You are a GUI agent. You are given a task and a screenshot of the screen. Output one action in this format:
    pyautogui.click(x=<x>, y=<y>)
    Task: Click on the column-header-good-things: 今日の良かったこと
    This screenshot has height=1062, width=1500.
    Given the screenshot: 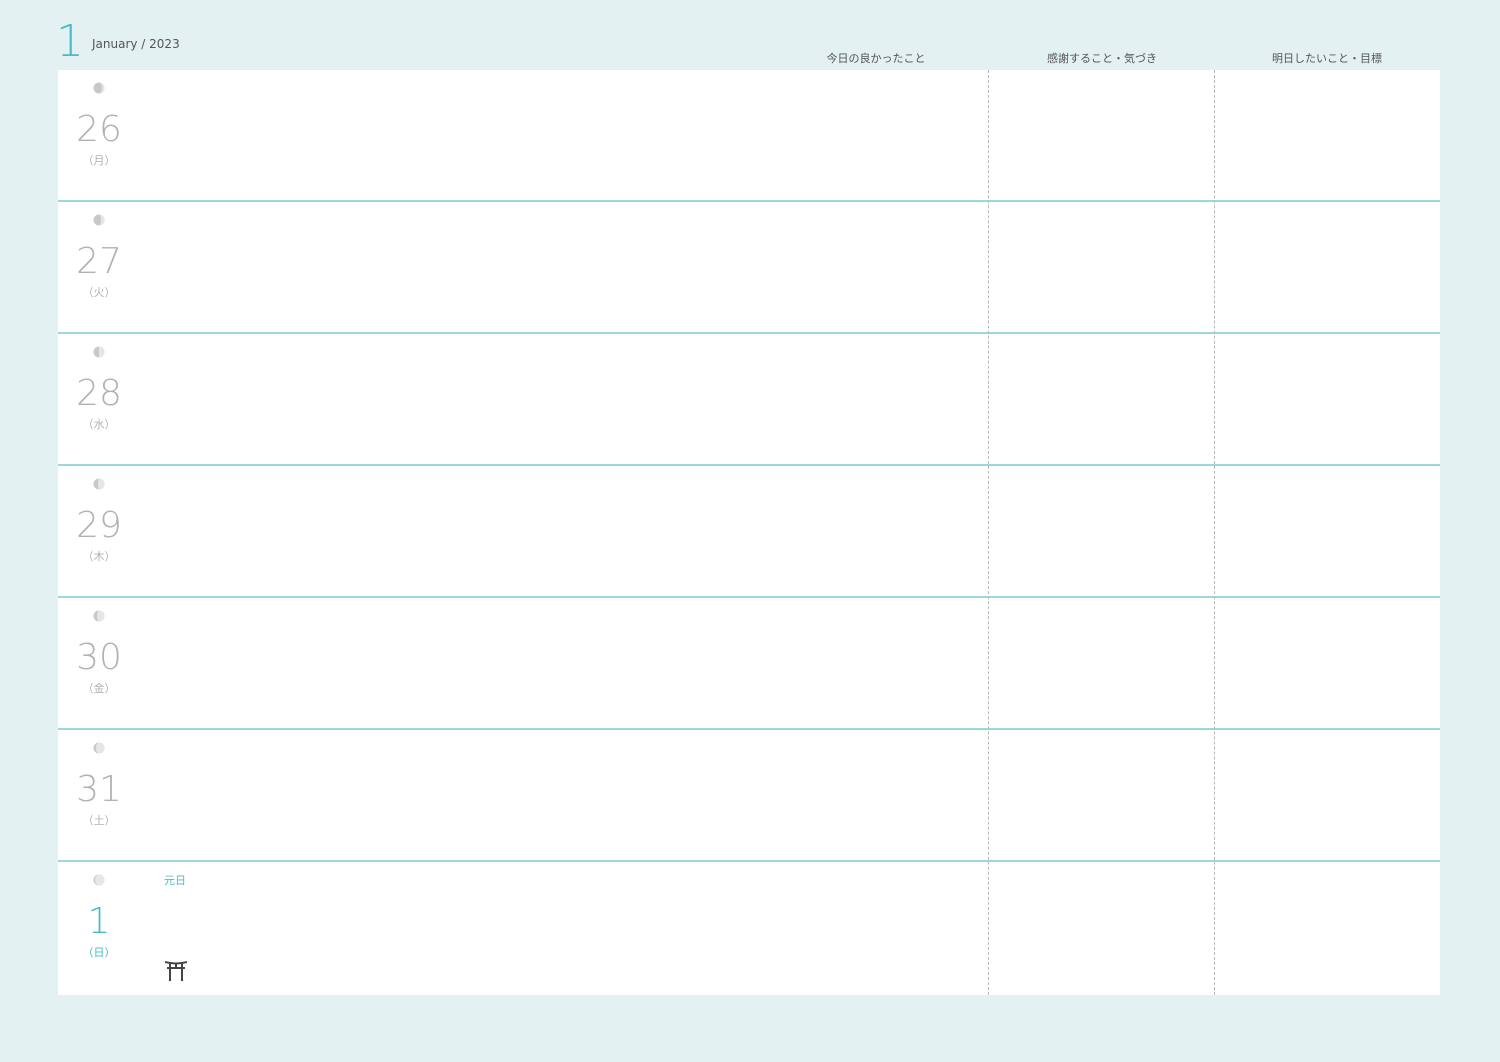 What is the action you would take?
    pyautogui.click(x=876, y=58)
    